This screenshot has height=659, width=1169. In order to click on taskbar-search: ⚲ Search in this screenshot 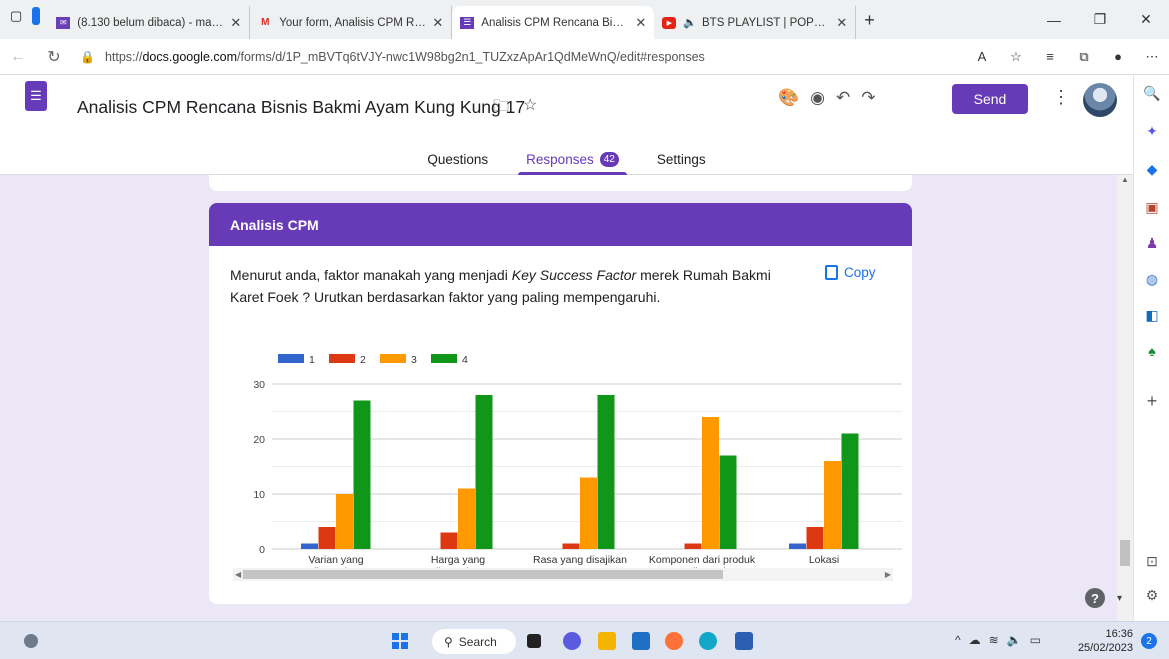, I will do `click(474, 641)`.